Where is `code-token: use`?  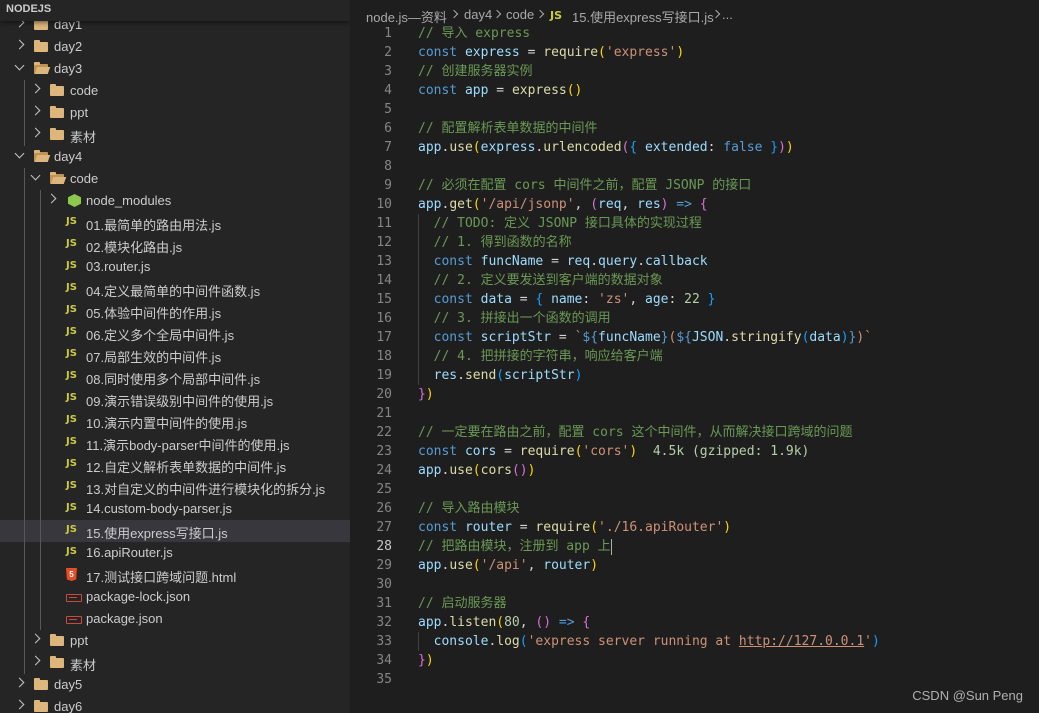
code-token: use is located at coordinates (461, 565).